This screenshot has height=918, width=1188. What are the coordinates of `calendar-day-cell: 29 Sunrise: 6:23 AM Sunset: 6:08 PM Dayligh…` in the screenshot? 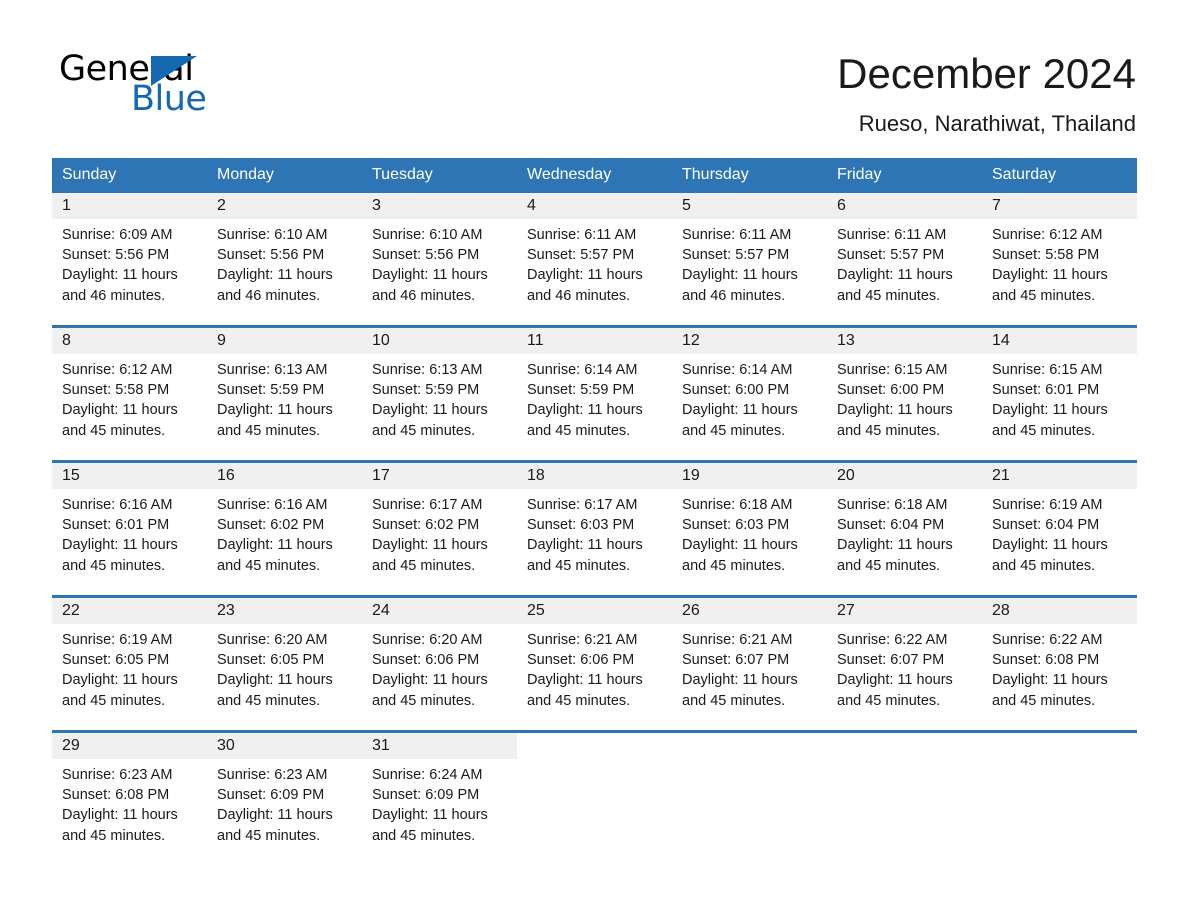 It's located at (129, 797).